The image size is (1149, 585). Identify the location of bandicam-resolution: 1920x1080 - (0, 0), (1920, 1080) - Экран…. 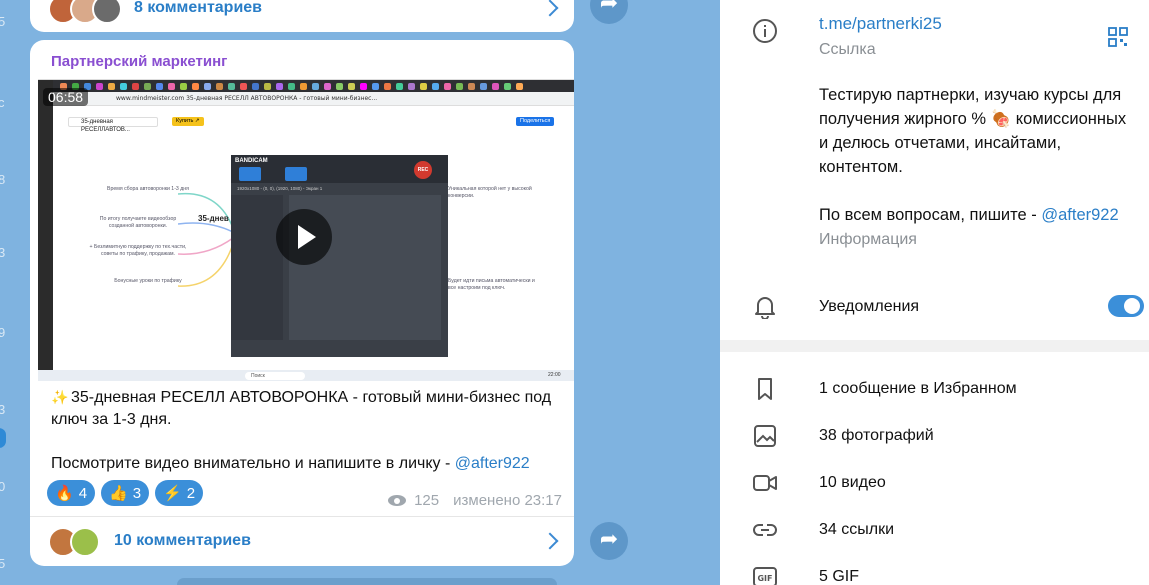
(280, 188).